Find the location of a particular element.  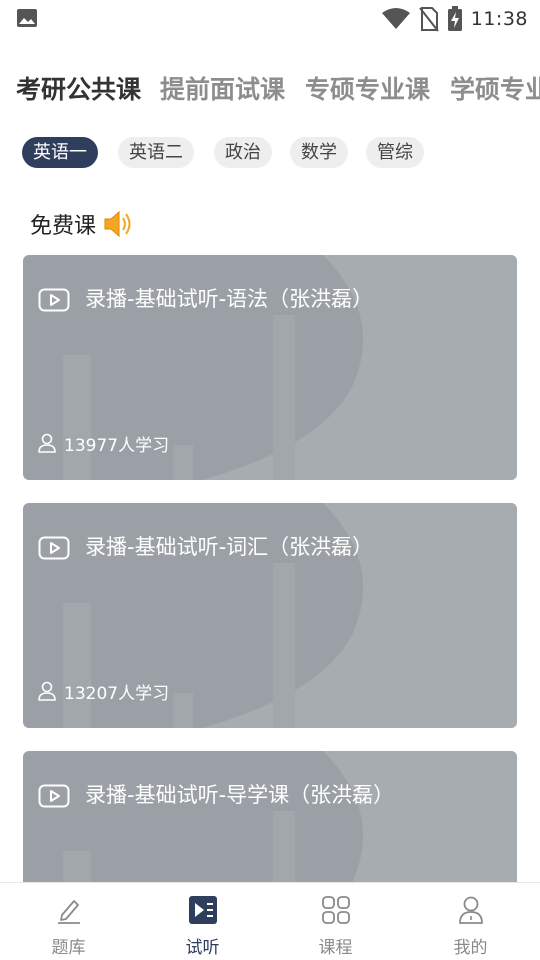

video-list-icon is located at coordinates (202, 910).